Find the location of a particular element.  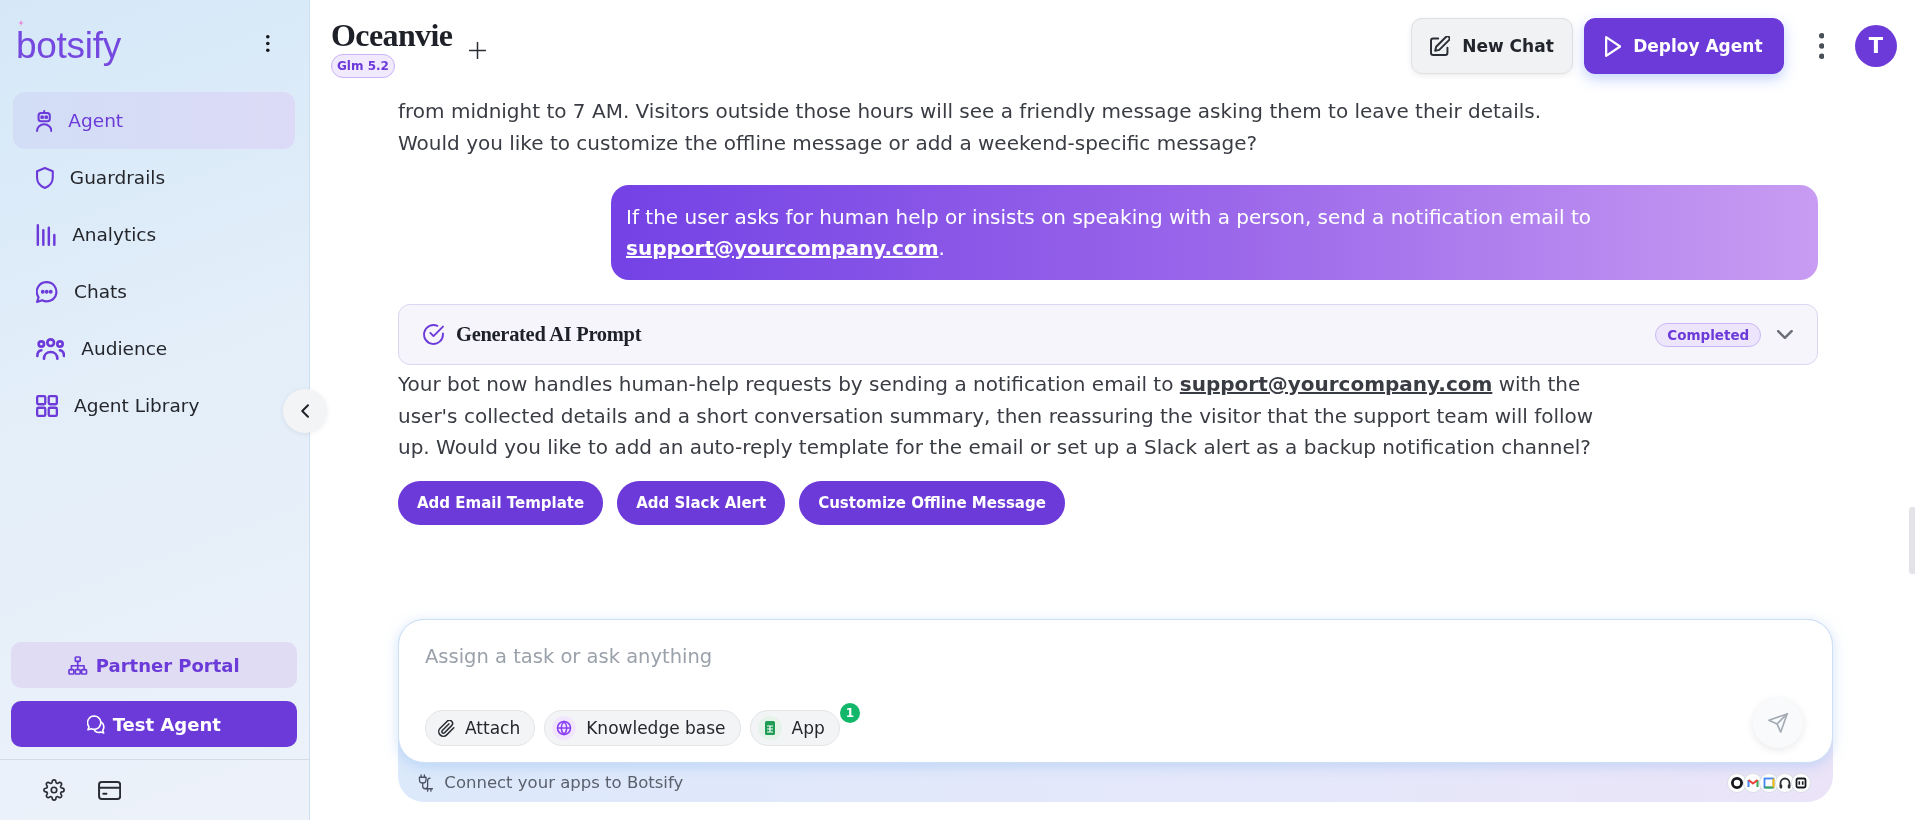

robot-icon is located at coordinates (44, 120).